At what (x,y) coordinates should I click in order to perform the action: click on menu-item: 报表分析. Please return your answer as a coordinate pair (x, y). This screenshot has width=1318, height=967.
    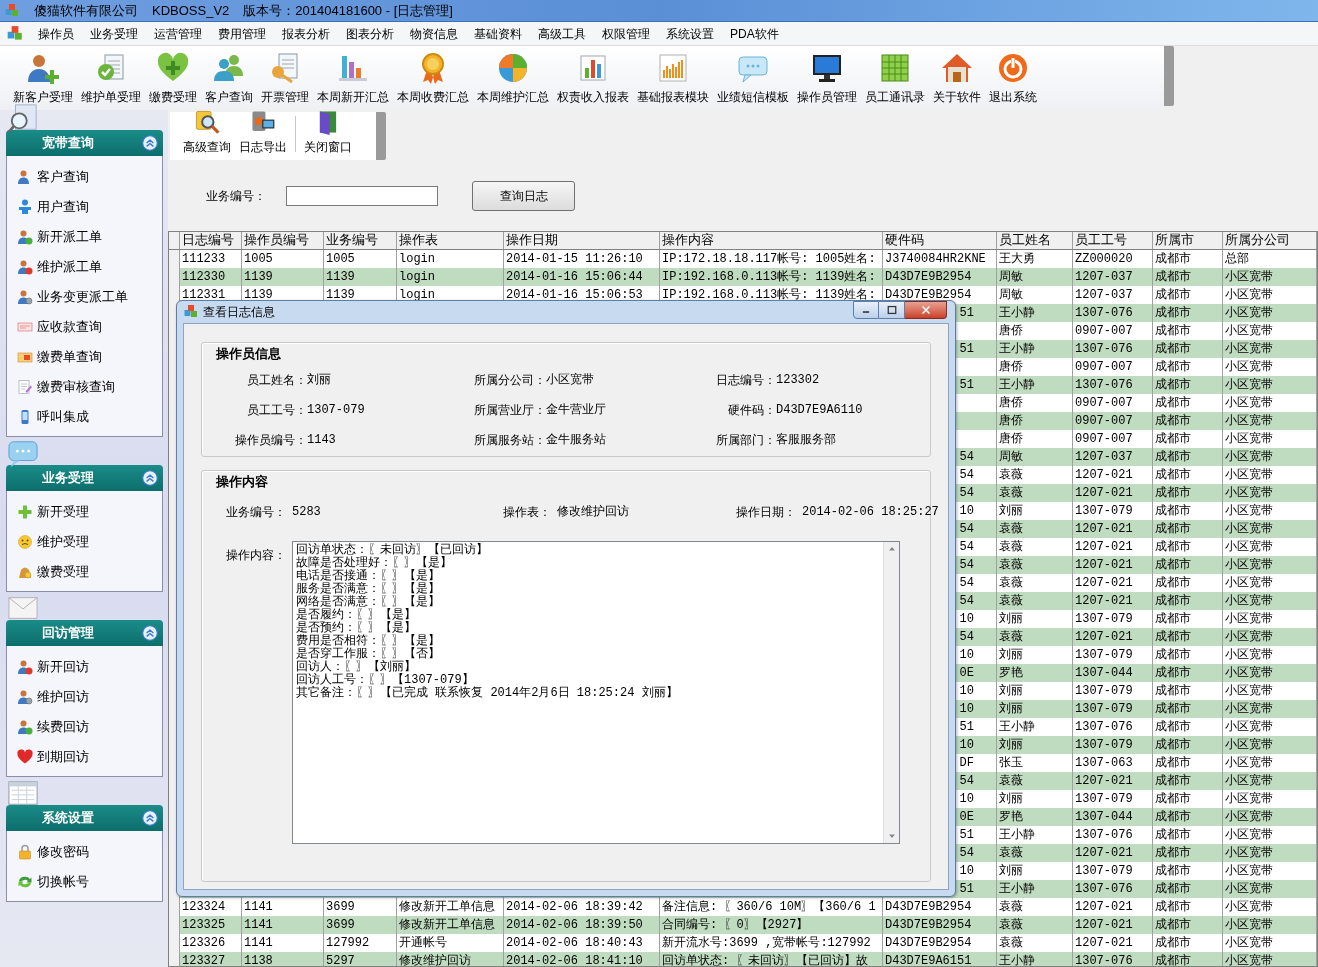
    Looking at the image, I should click on (306, 33).